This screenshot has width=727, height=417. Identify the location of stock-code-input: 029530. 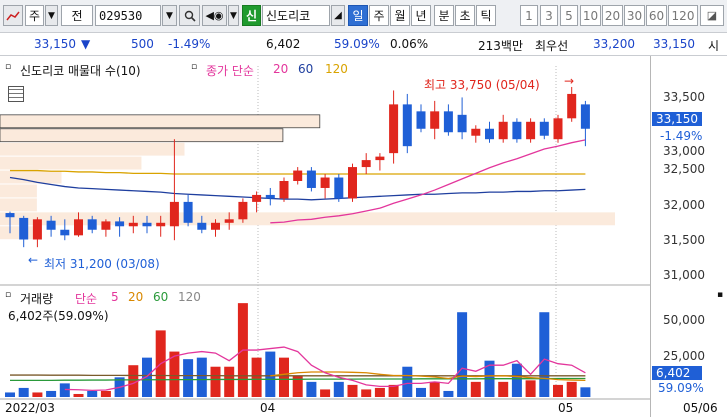
(128, 15).